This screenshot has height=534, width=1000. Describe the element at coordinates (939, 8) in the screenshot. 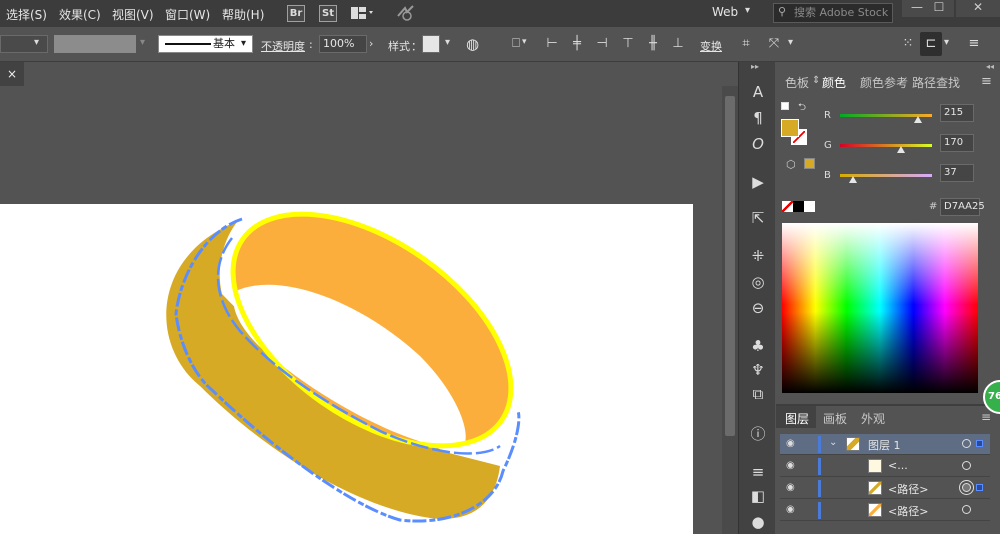

I see `maximize-button: ☐` at that location.